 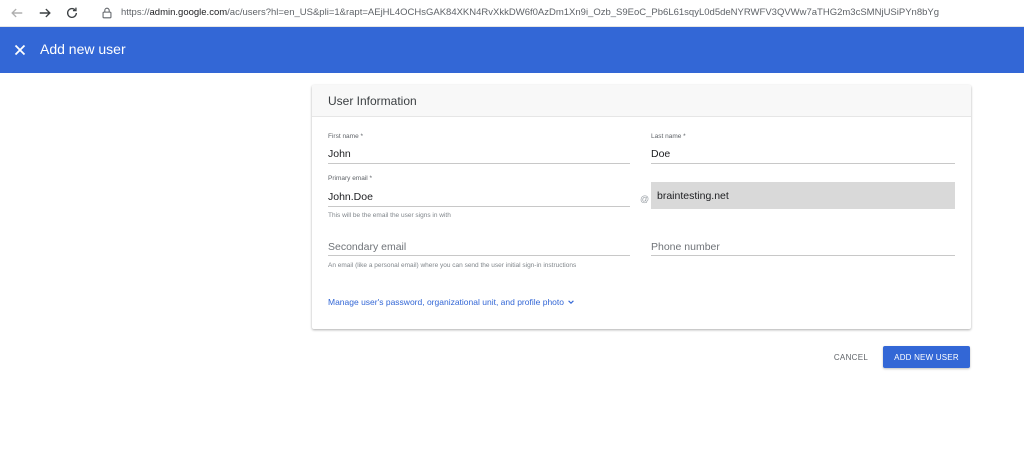 I want to click on url-host: admin.google.com, so click(x=188, y=12).